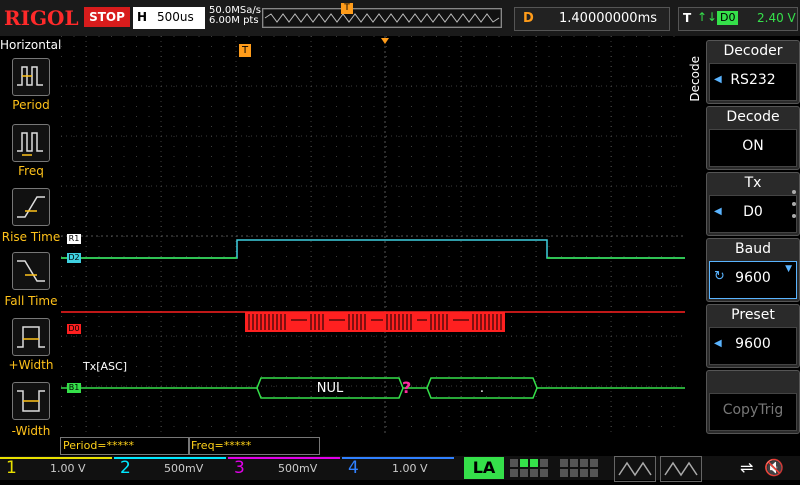  I want to click on baud-title: Baud, so click(753, 249).